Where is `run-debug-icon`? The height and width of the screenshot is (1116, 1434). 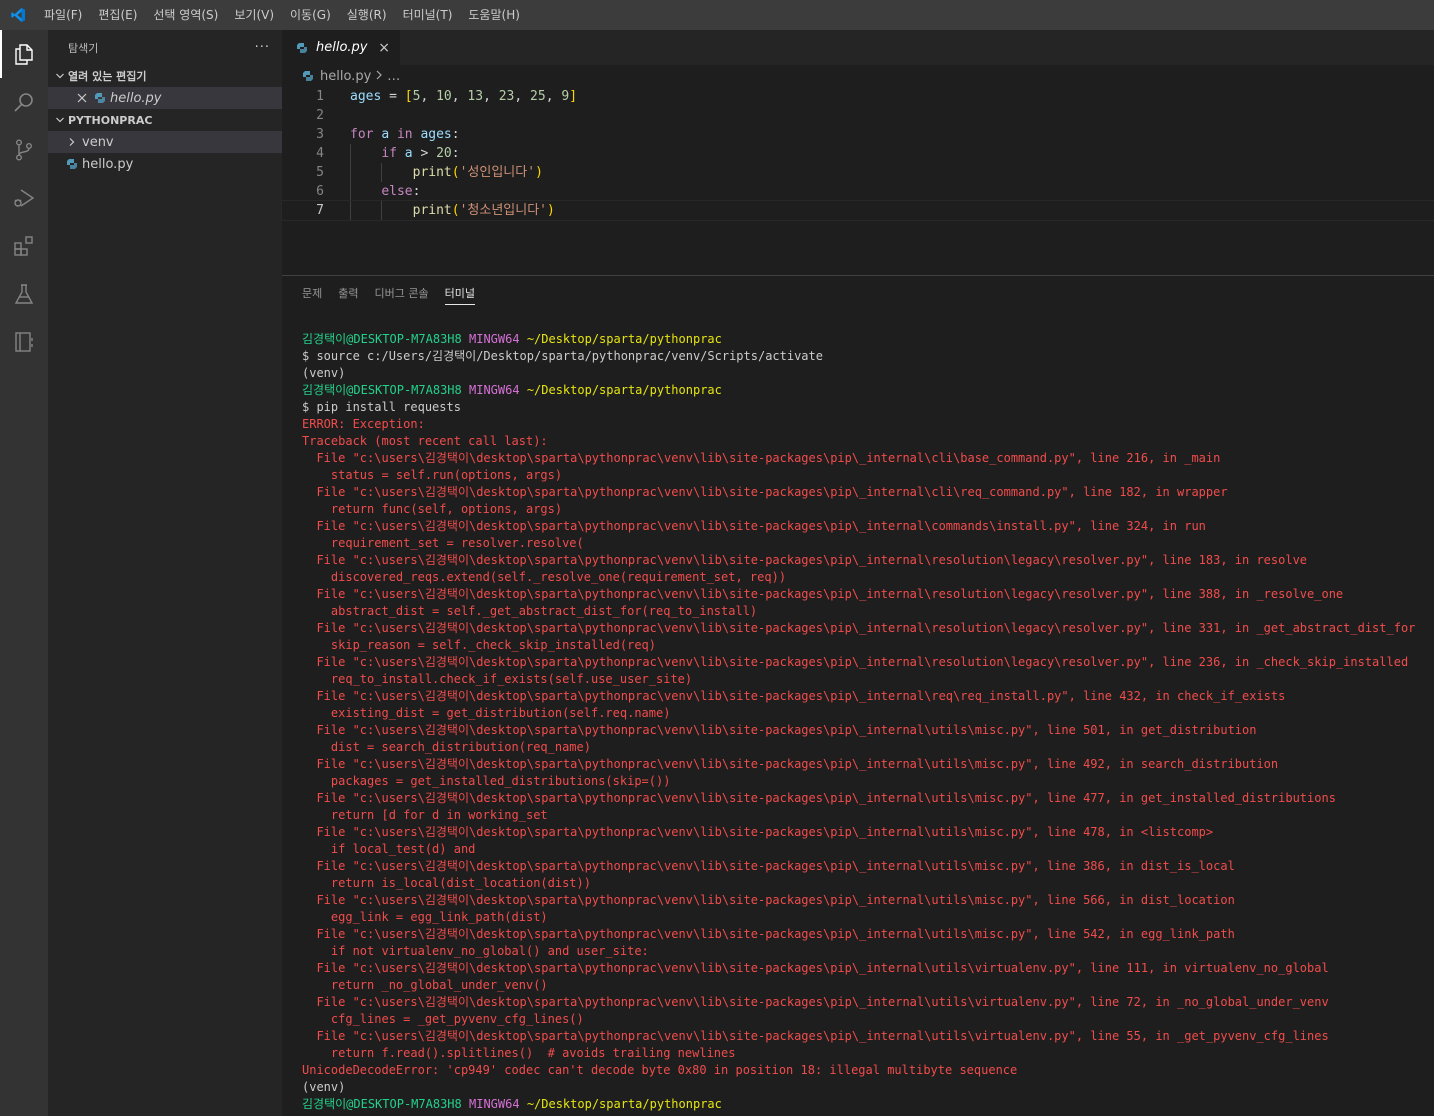 run-debug-icon is located at coordinates (24, 198).